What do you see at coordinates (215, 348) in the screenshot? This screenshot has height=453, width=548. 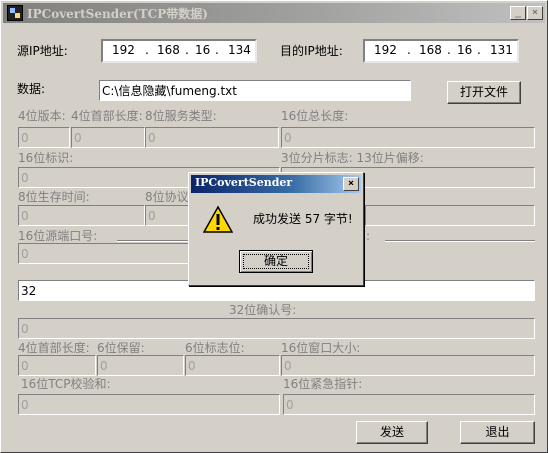 I see `flags-label: 6位标志位:` at bounding box center [215, 348].